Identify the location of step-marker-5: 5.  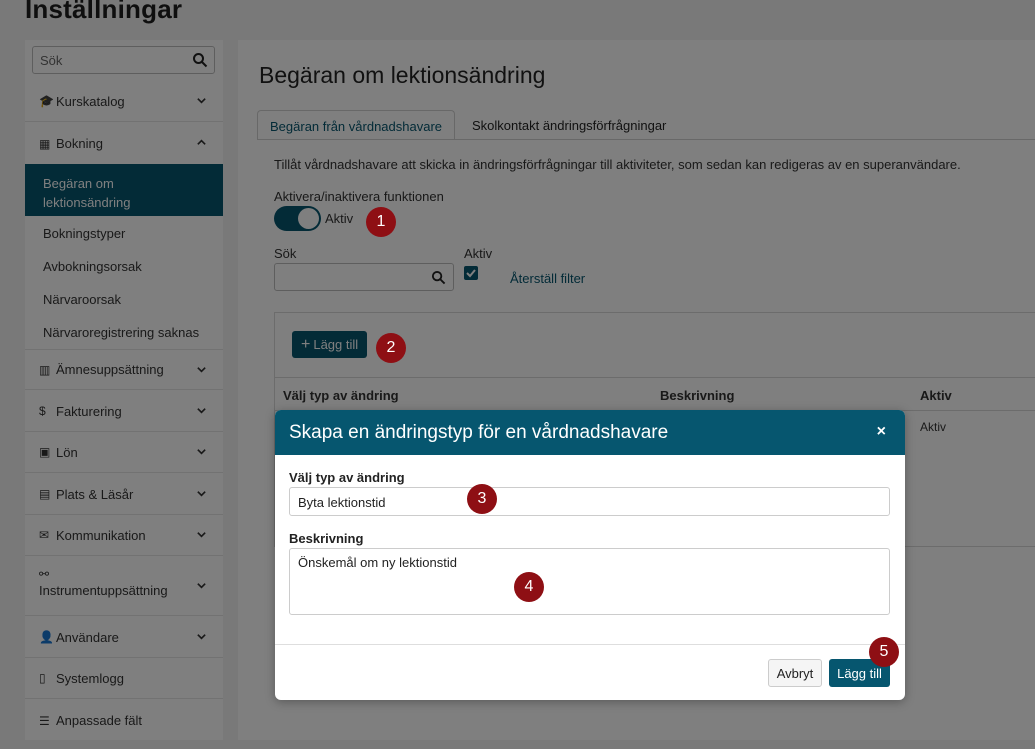
(884, 652).